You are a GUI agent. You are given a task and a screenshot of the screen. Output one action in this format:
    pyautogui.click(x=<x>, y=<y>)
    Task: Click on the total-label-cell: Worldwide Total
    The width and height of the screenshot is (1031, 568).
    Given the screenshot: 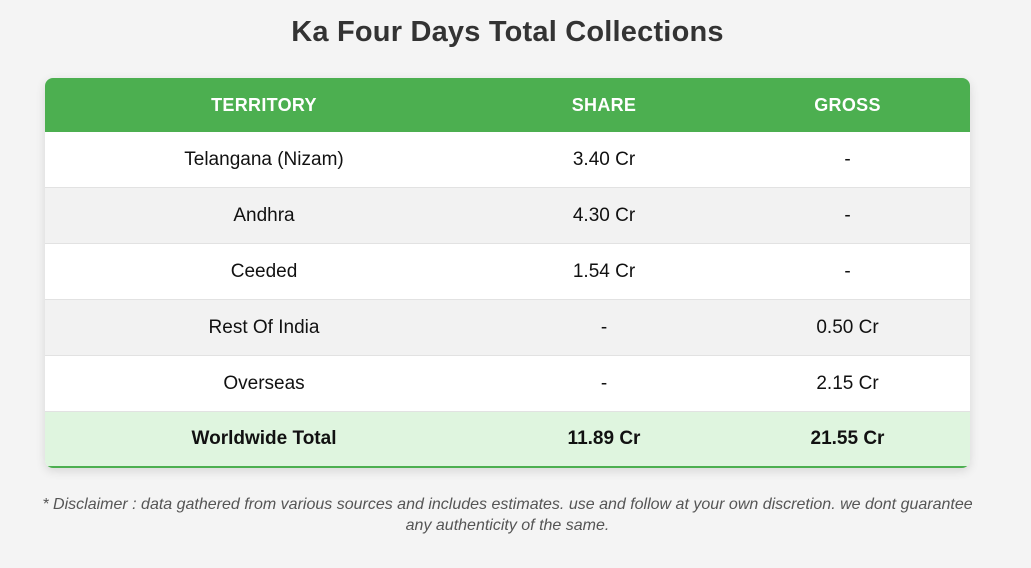 What is the action you would take?
    pyautogui.click(x=264, y=439)
    